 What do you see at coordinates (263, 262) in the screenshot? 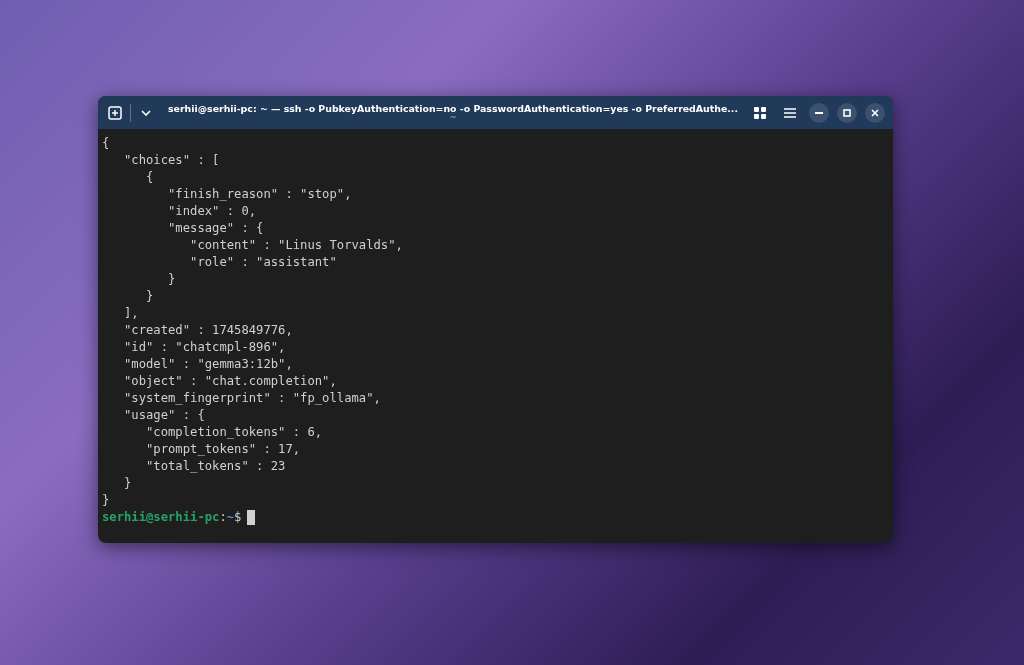
I see `output-line: "role" : "assistant"` at bounding box center [263, 262].